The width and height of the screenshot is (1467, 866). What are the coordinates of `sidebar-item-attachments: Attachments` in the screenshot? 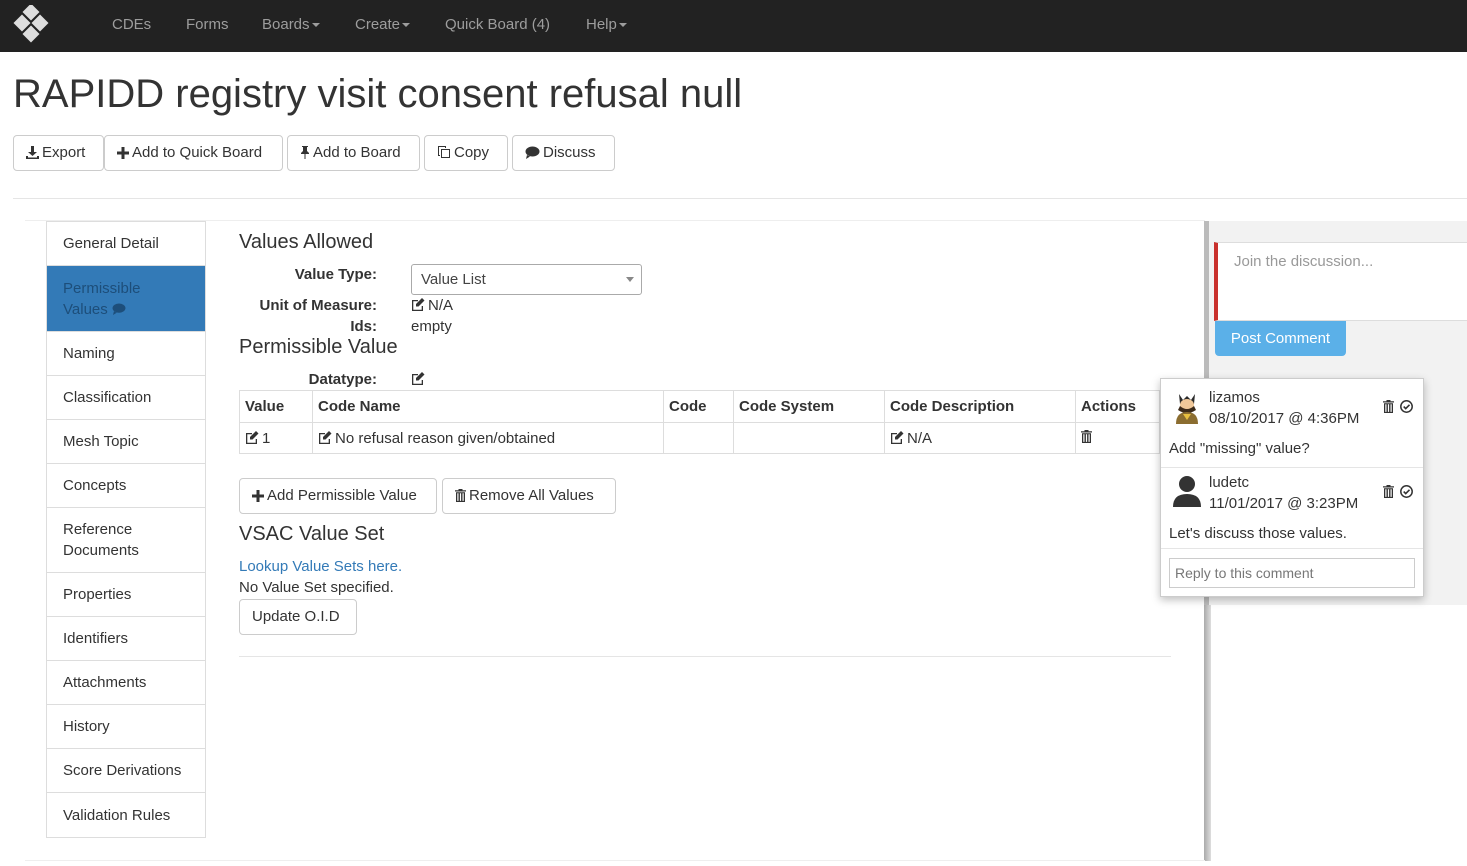 It's located at (126, 683).